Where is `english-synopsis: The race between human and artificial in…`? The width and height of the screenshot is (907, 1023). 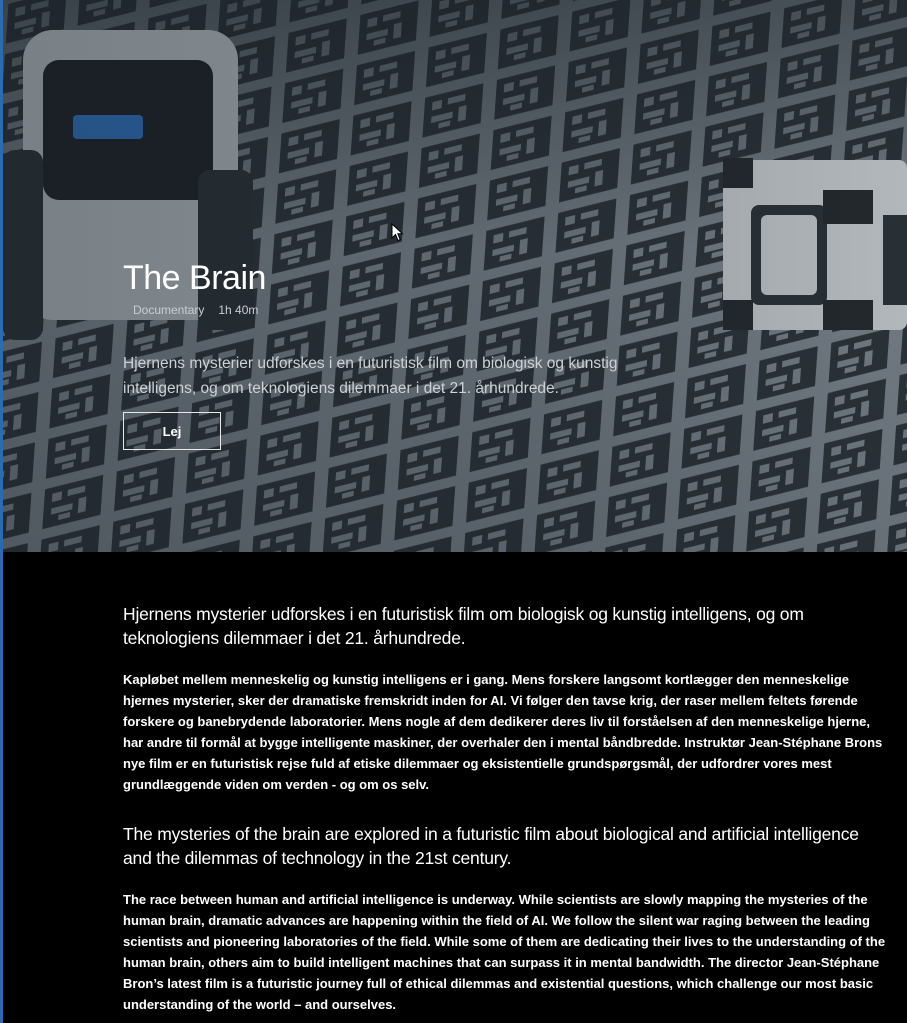
english-synopsis: The race between human and artificial in… is located at coordinates (504, 952).